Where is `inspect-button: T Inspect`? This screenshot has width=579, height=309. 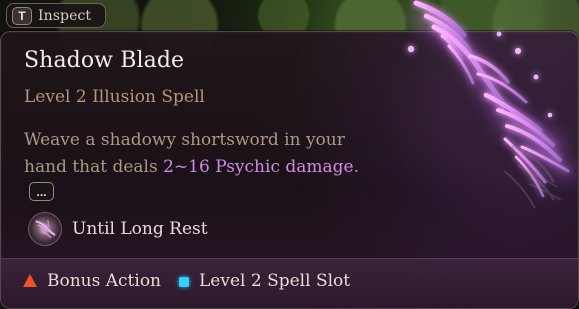 inspect-button: T Inspect is located at coordinates (56, 15).